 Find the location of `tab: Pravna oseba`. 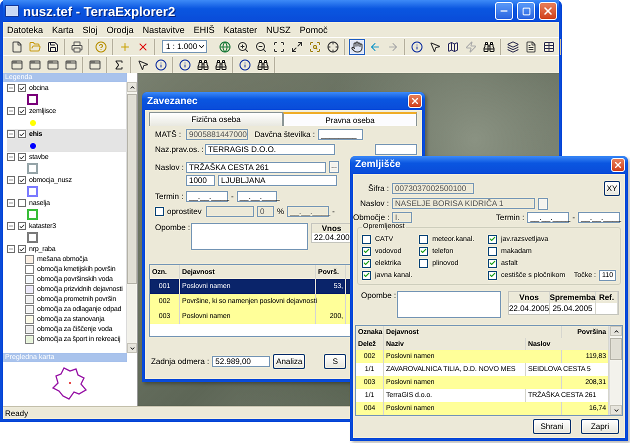

tab: Pravna oseba is located at coordinates (350, 119).